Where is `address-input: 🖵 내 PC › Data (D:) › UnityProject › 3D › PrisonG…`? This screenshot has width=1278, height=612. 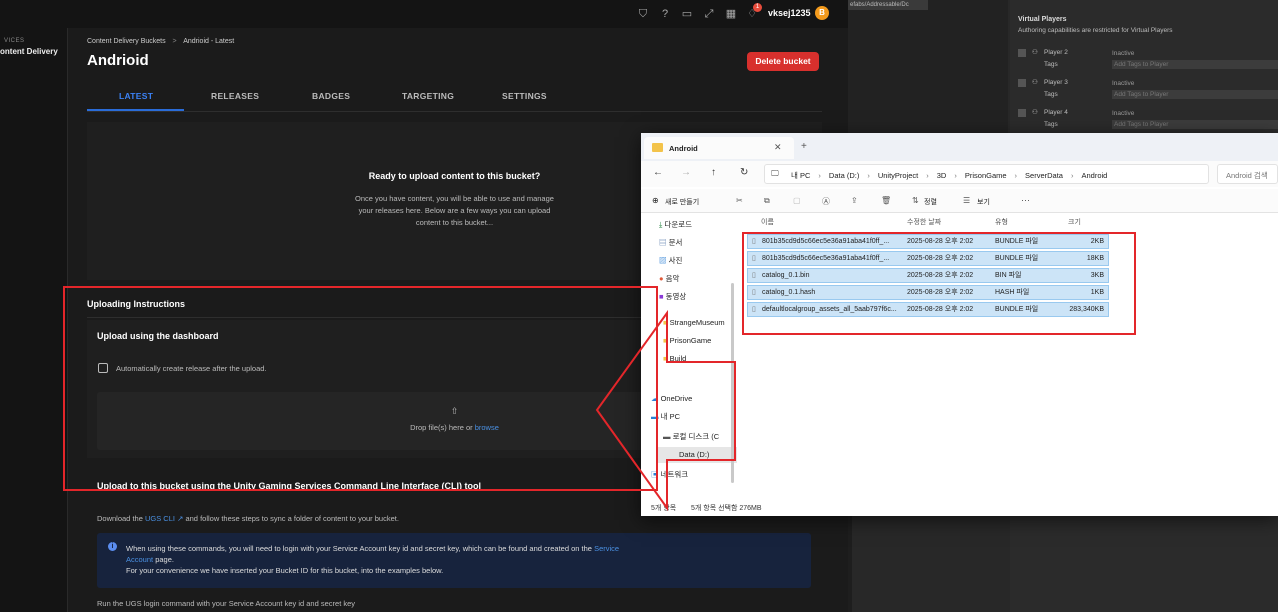
address-input: 🖵 내 PC › Data (D:) › UnityProject › 3D › PrisonG… is located at coordinates (986, 174).